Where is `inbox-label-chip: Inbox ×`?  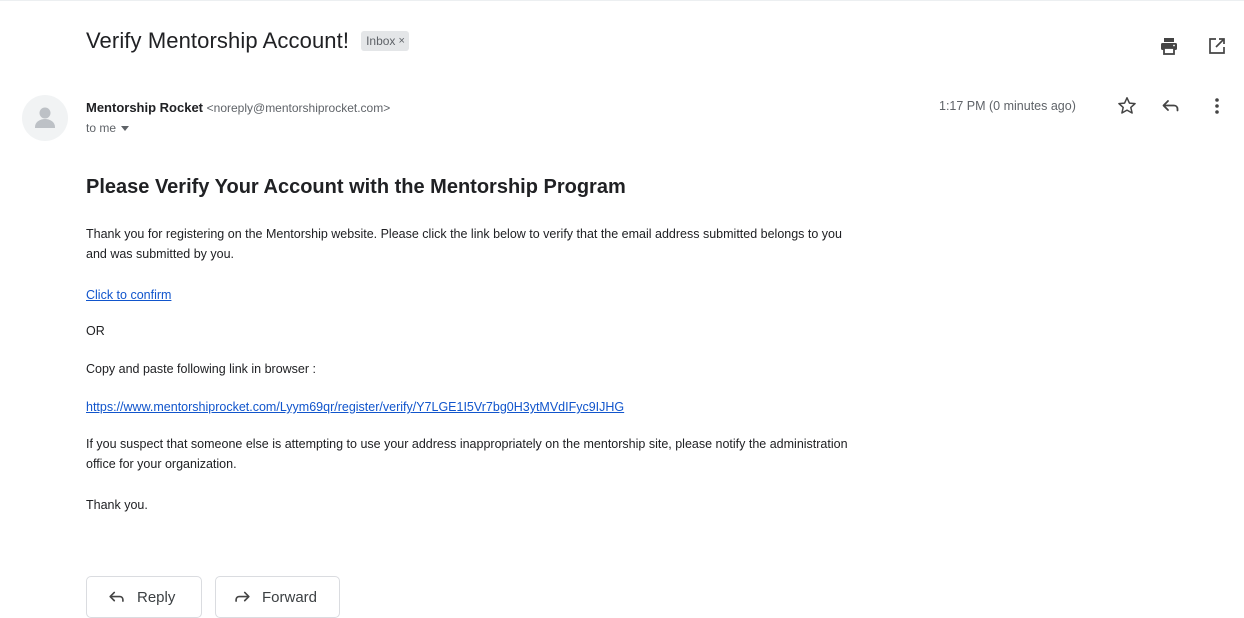
inbox-label-chip: Inbox × is located at coordinates (385, 41).